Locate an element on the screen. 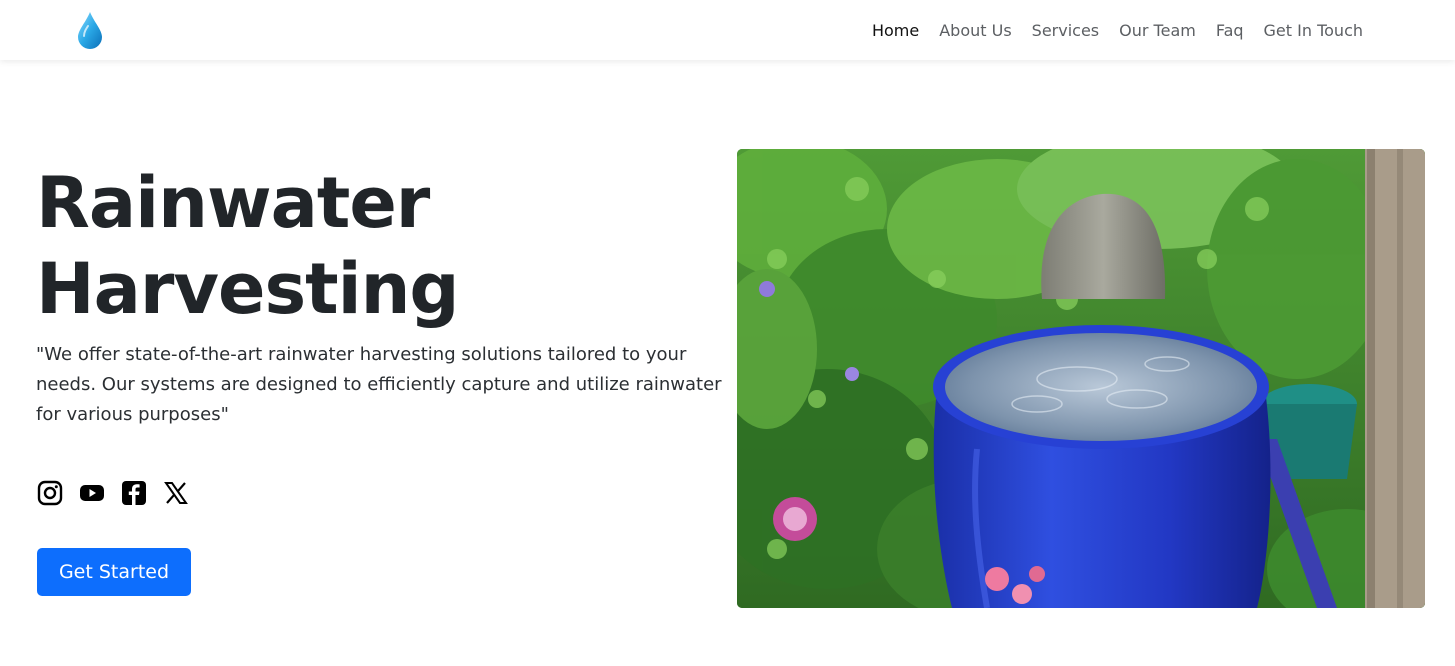 The height and width of the screenshot is (666, 1455). hero-title-line-2: Harvesting is located at coordinates (248, 289).